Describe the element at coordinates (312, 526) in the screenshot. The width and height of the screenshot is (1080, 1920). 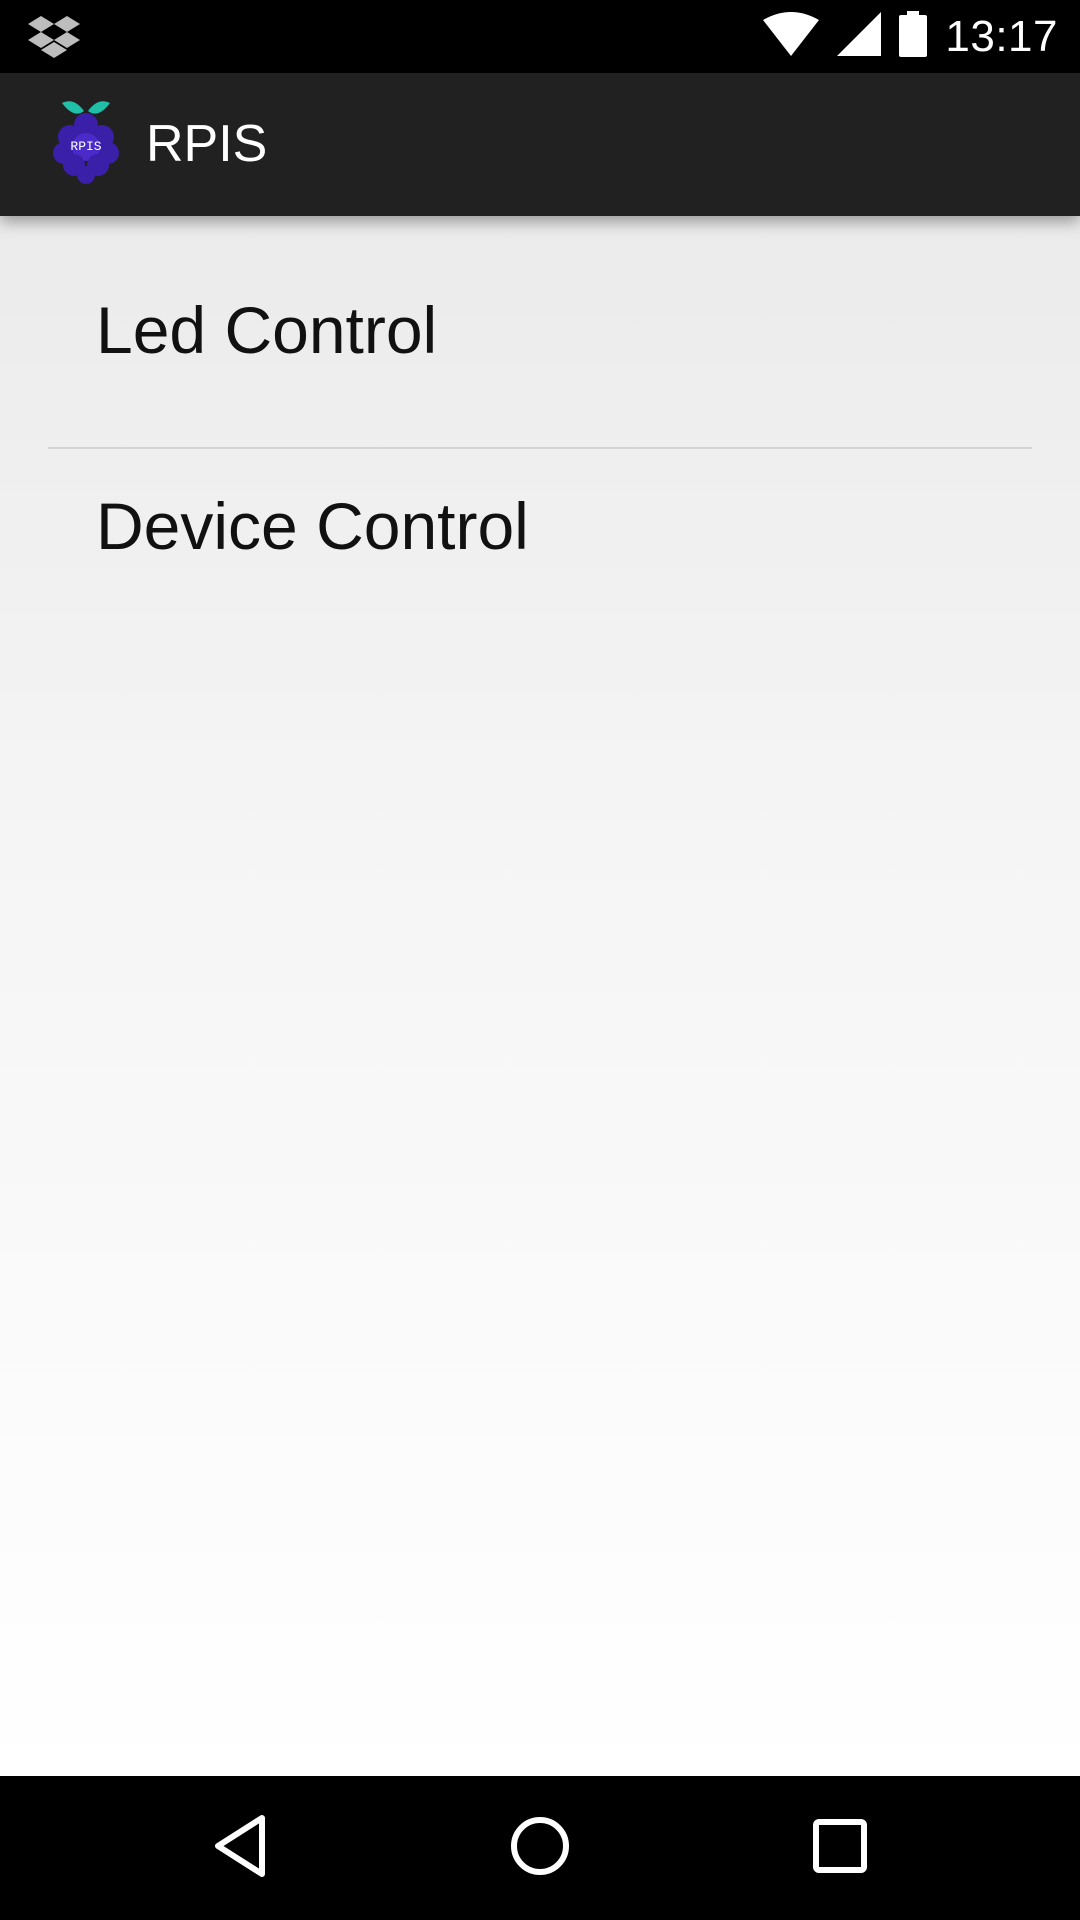
I see `list-item-label: Device Control` at that location.